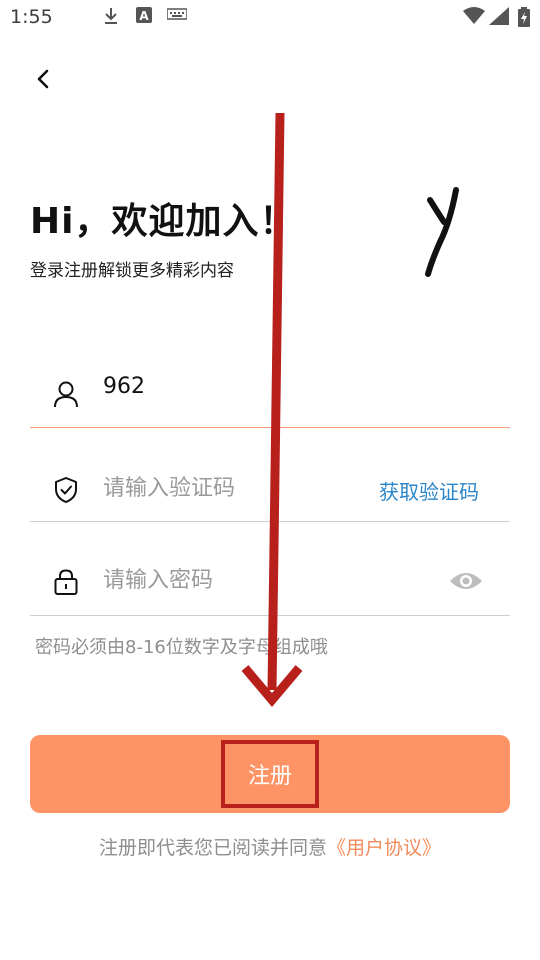  Describe the element at coordinates (181, 647) in the screenshot. I see `password-hint: 密码必须由8-16位数字及字母组成哦` at that location.